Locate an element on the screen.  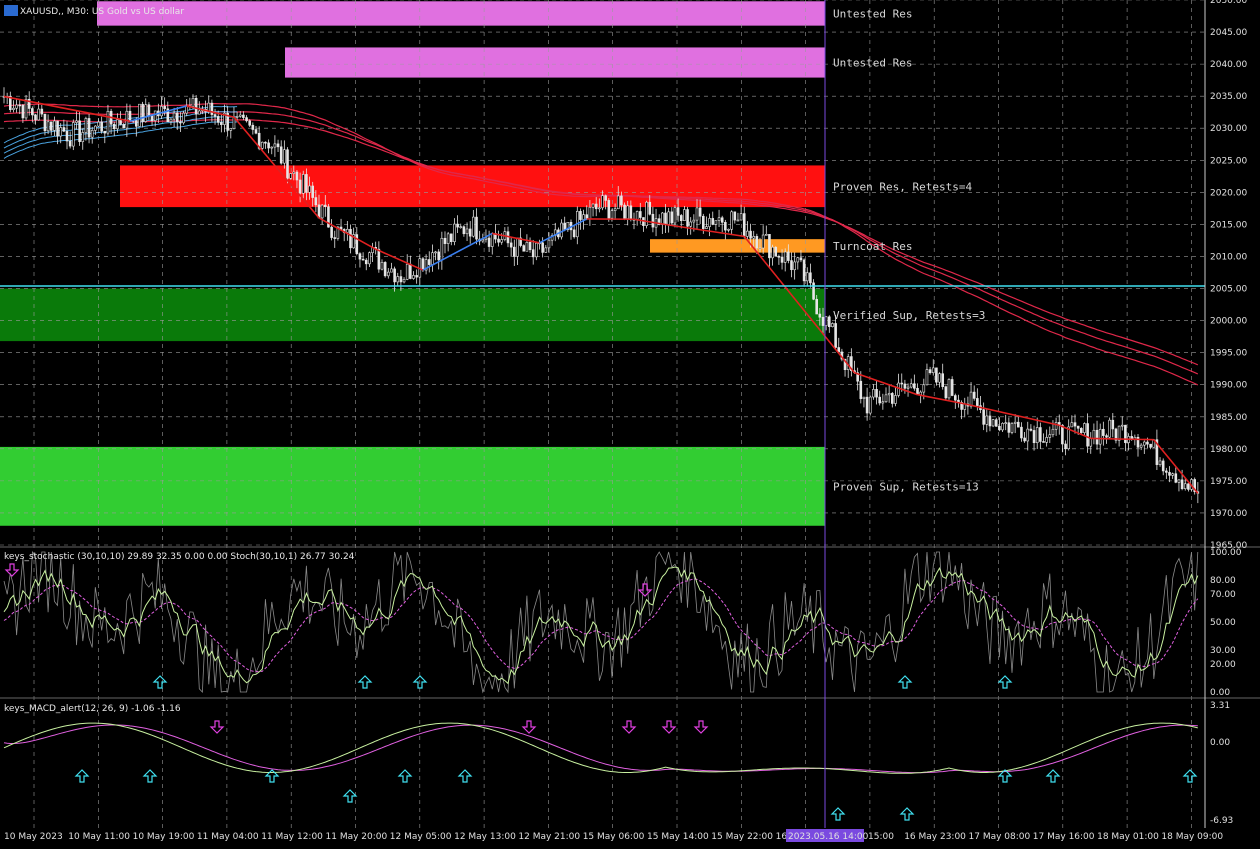
time-tick-label: 12 May 21:00 is located at coordinates (549, 837).